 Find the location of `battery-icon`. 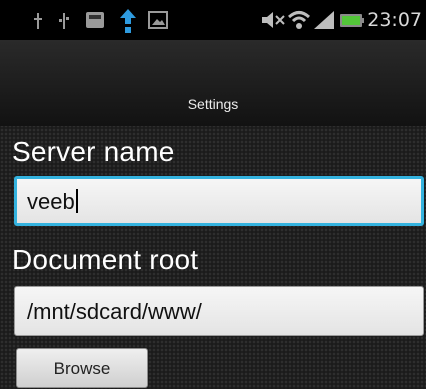

battery-icon is located at coordinates (352, 20).